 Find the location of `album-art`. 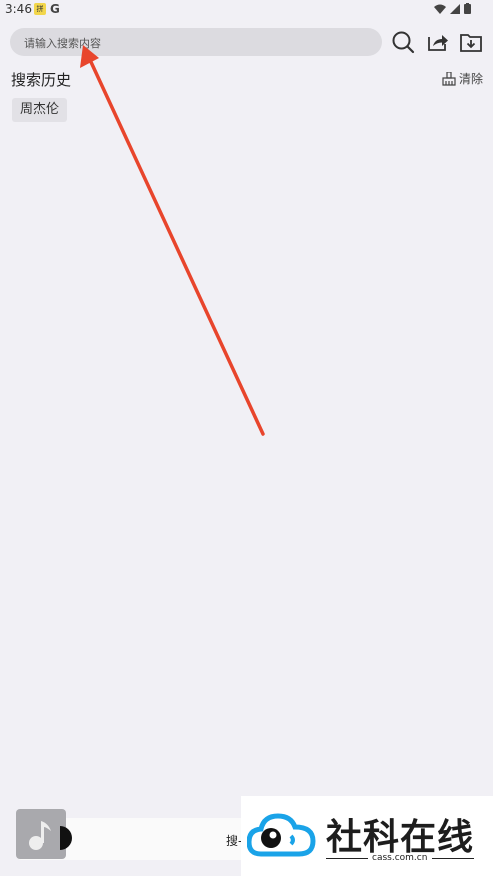

album-art is located at coordinates (41, 834).